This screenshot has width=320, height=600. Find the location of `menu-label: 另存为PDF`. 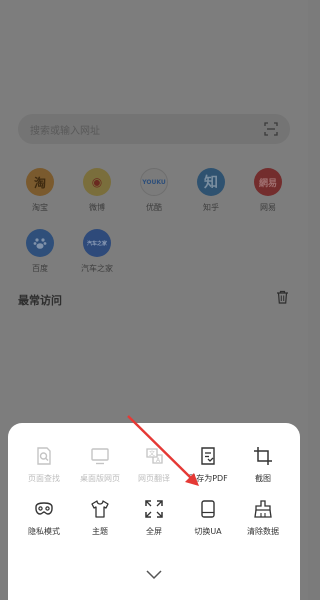

menu-label: 另存为PDF is located at coordinates (208, 478).